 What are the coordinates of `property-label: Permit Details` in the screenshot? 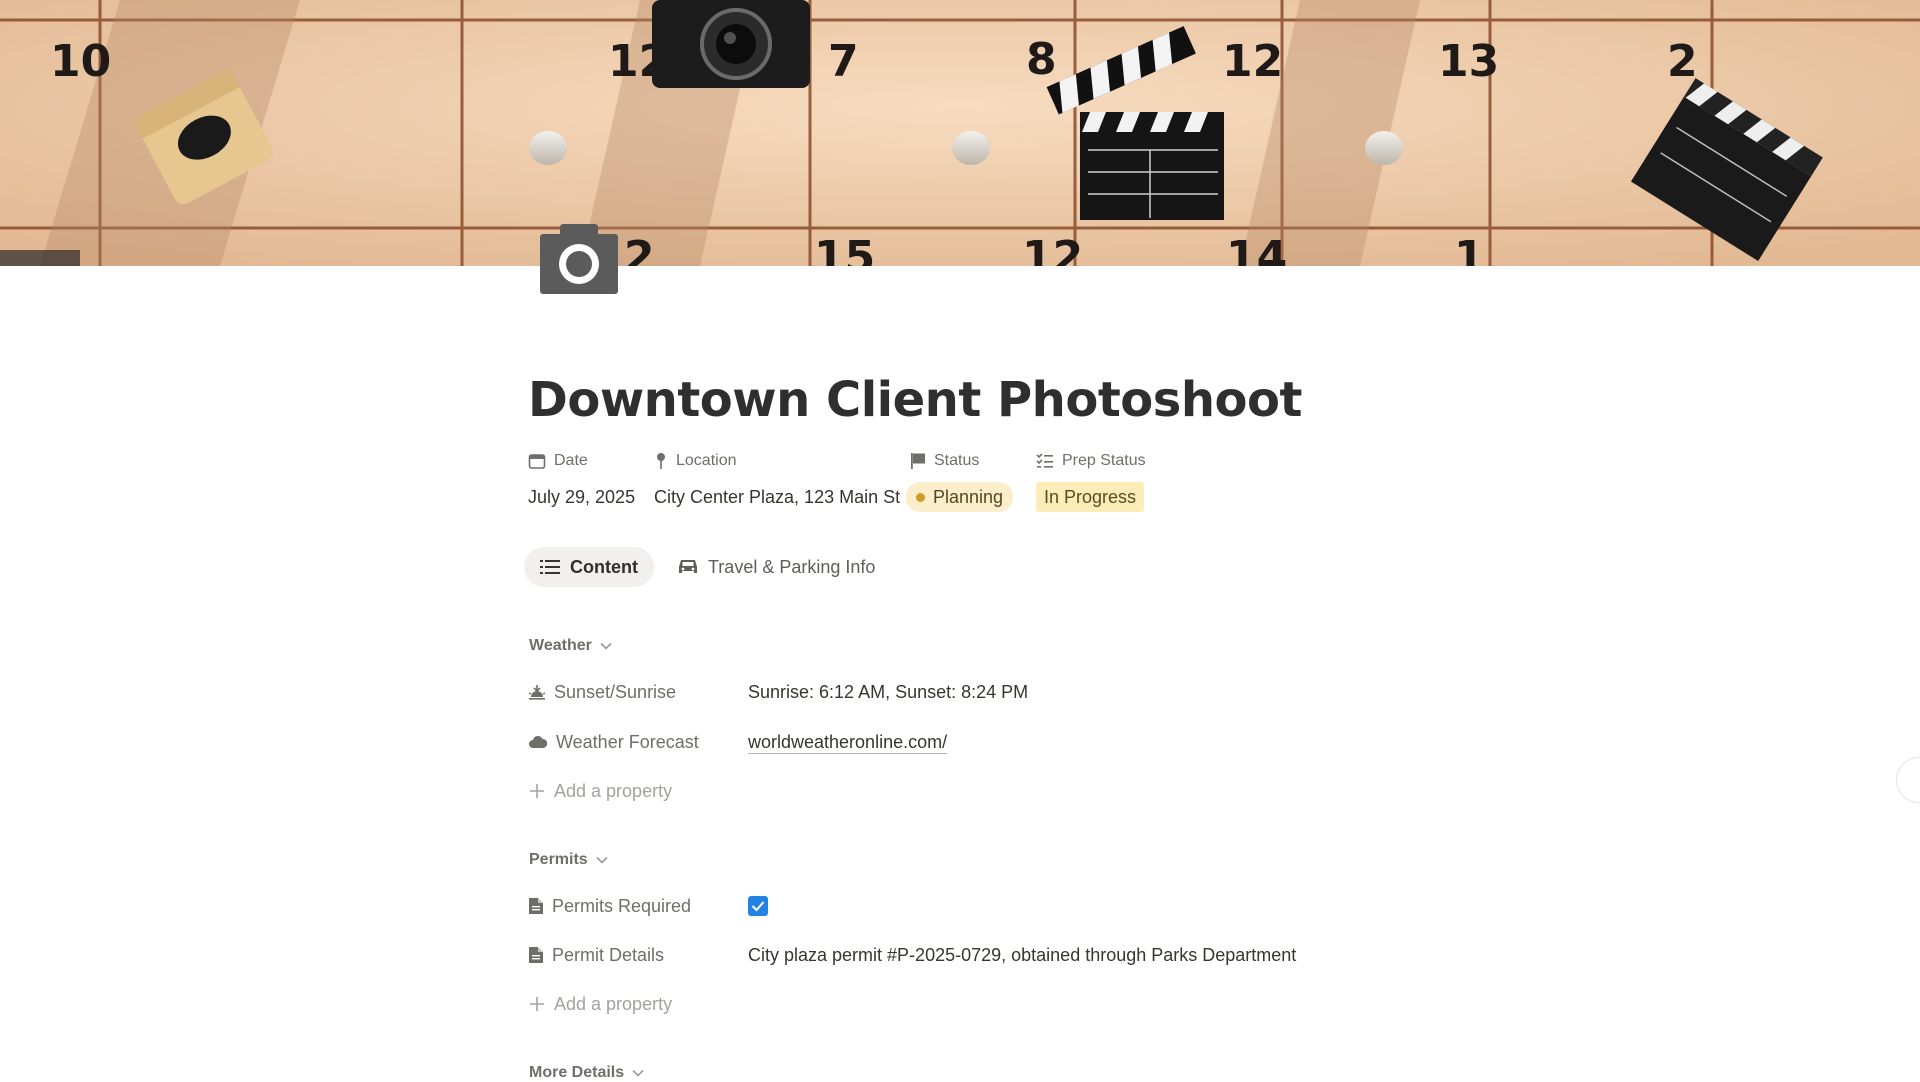 It's located at (608, 954).